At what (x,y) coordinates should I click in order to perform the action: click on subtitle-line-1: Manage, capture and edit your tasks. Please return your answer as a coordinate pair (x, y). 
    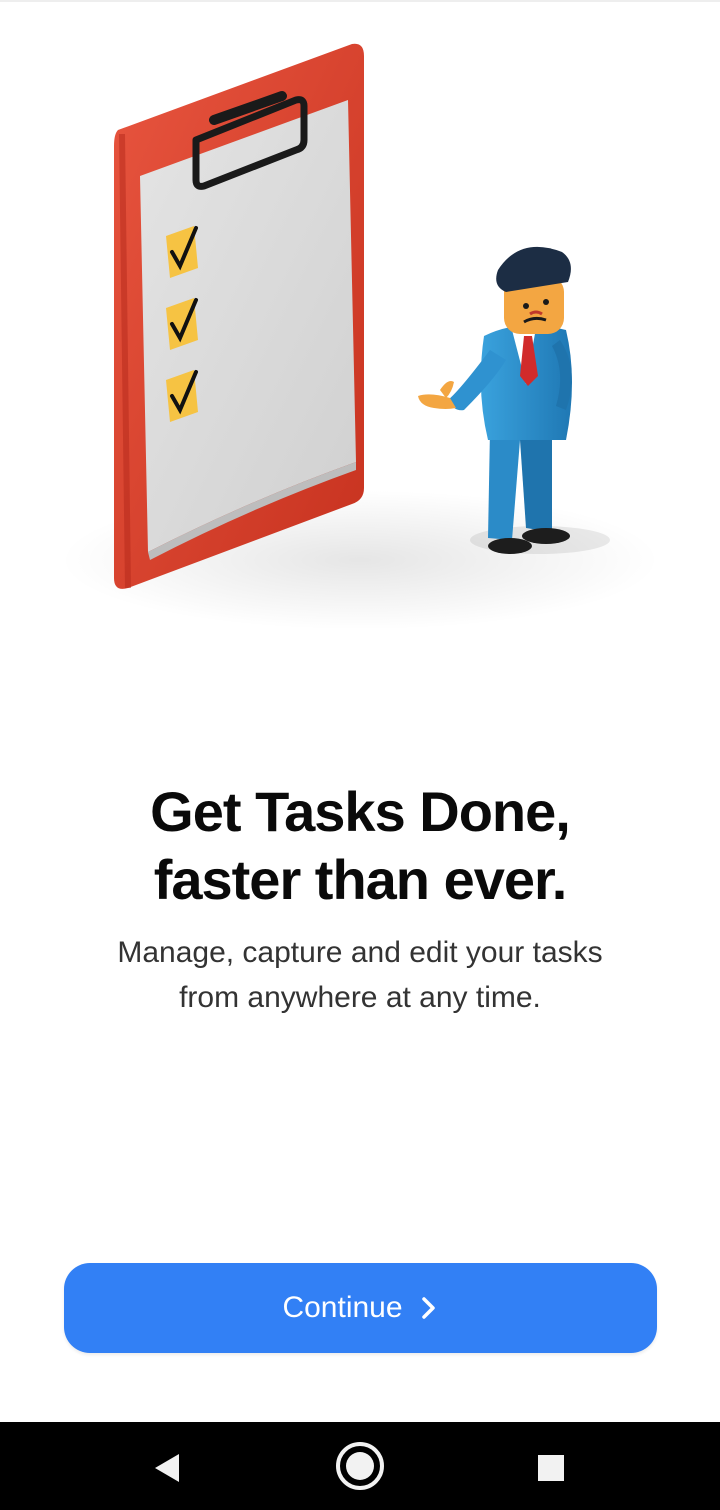
    Looking at the image, I should click on (360, 952).